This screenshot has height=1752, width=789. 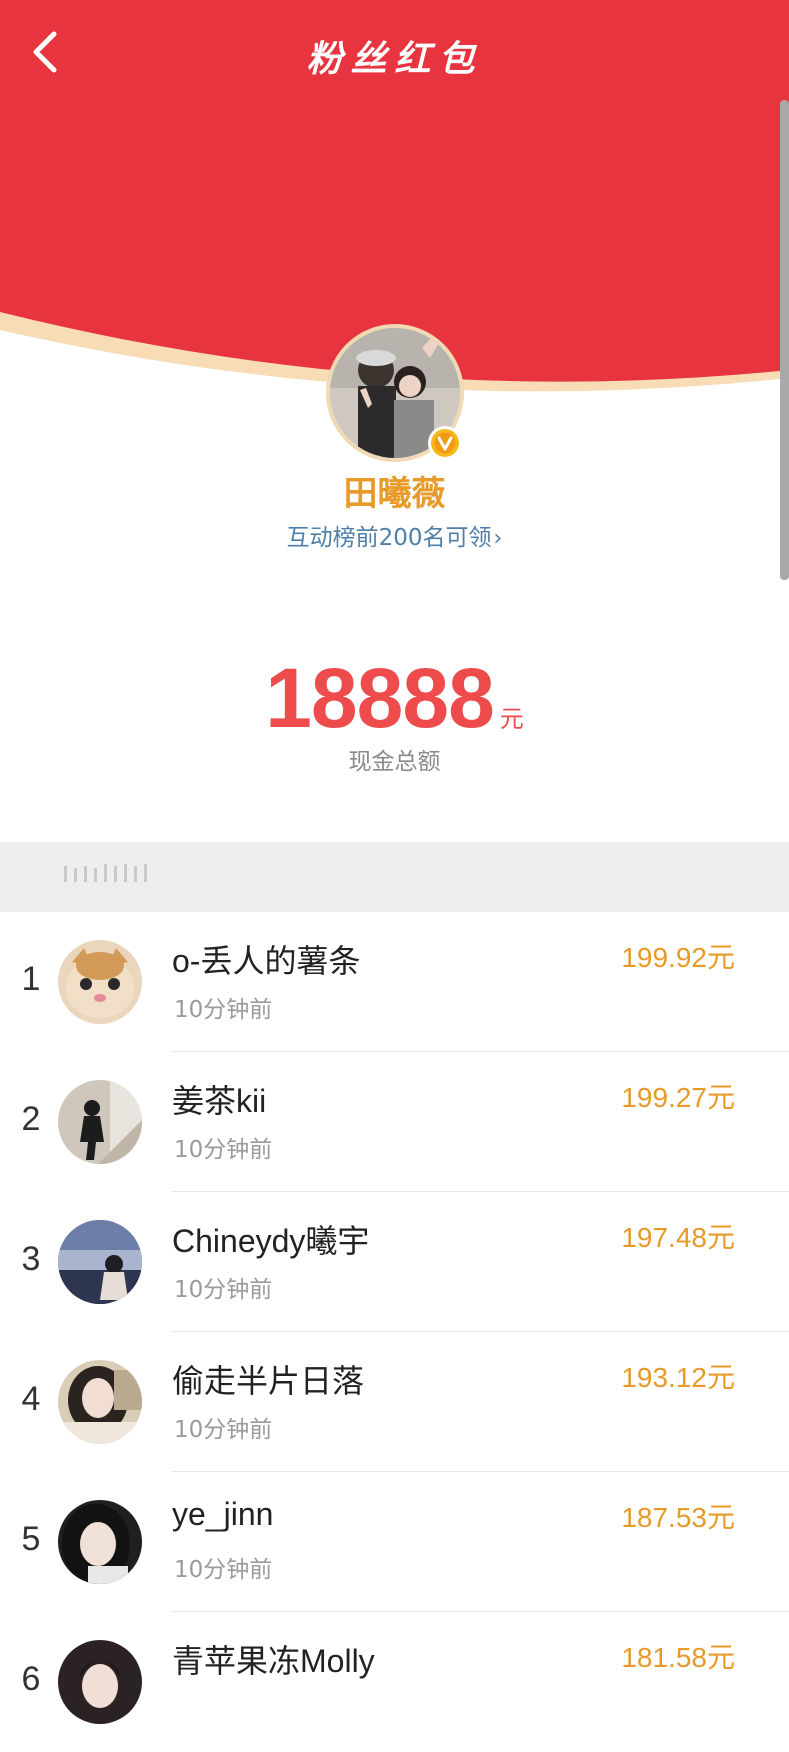 What do you see at coordinates (678, 1517) in the screenshot?
I see `received-amount: 187.53元` at bounding box center [678, 1517].